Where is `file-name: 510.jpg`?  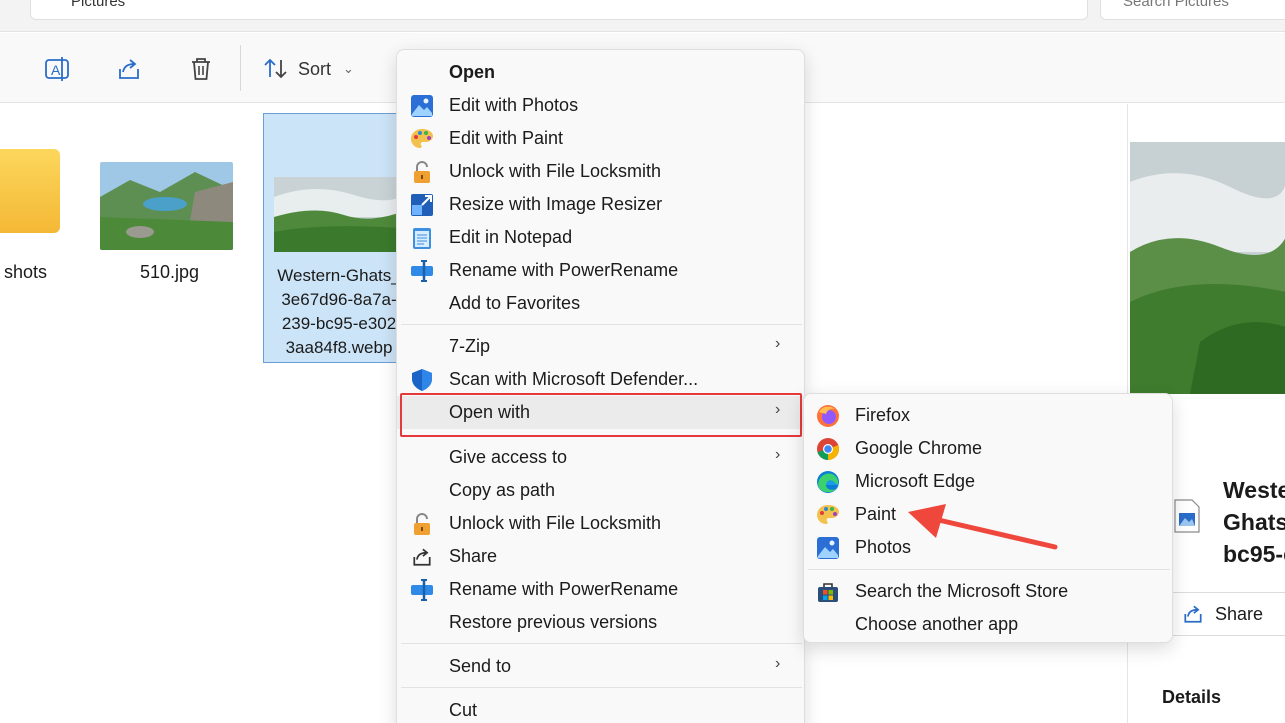 file-name: 510.jpg is located at coordinates (169, 272).